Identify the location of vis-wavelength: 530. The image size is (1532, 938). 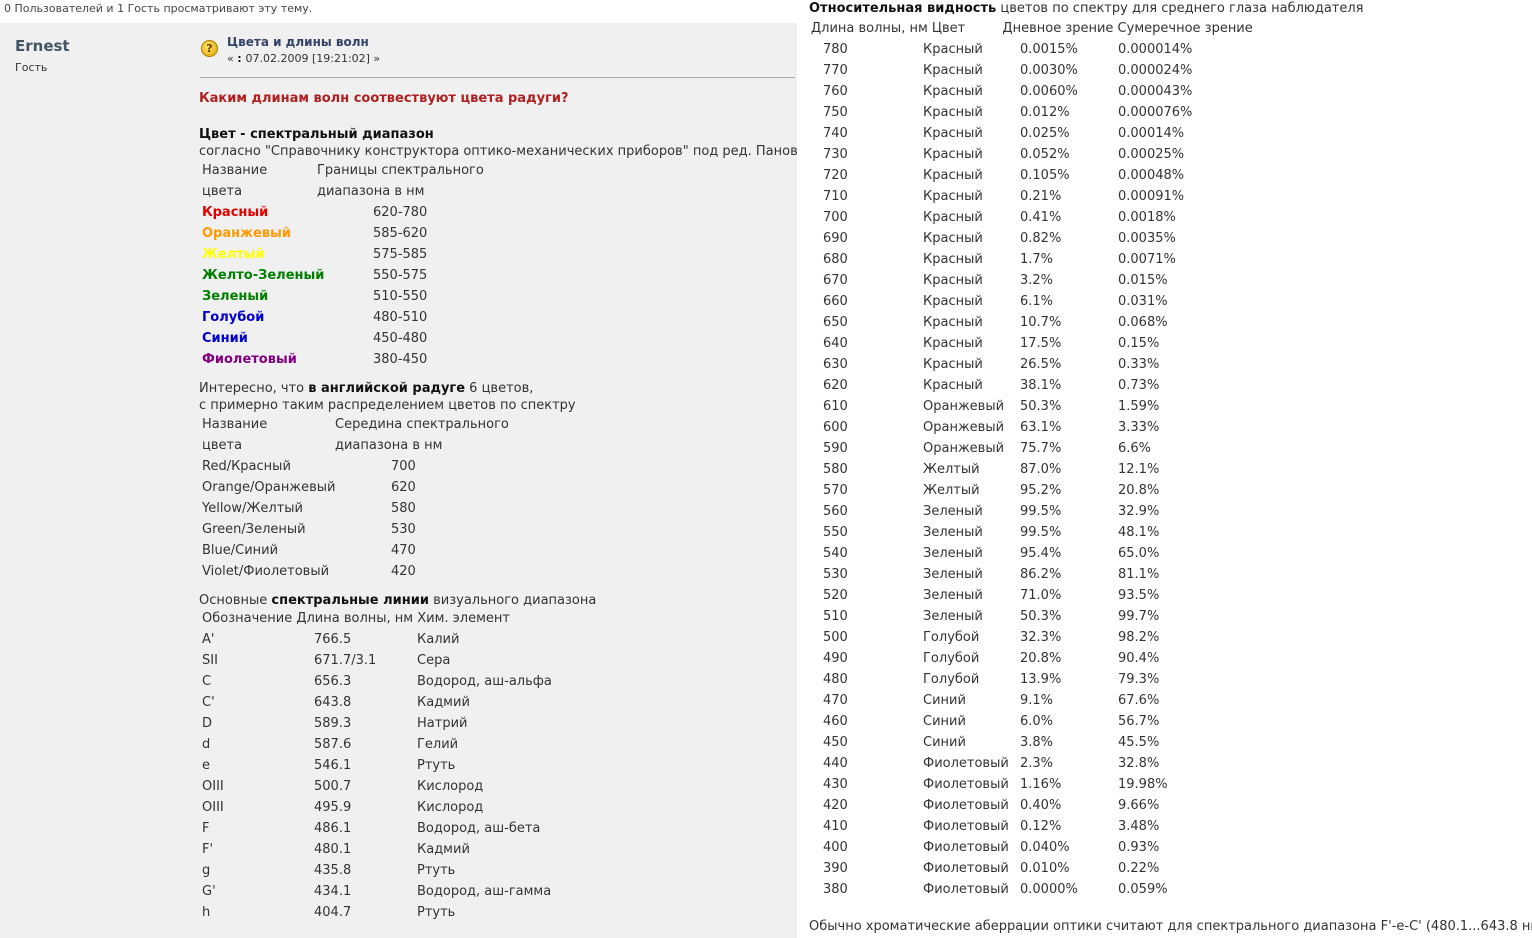
(835, 574).